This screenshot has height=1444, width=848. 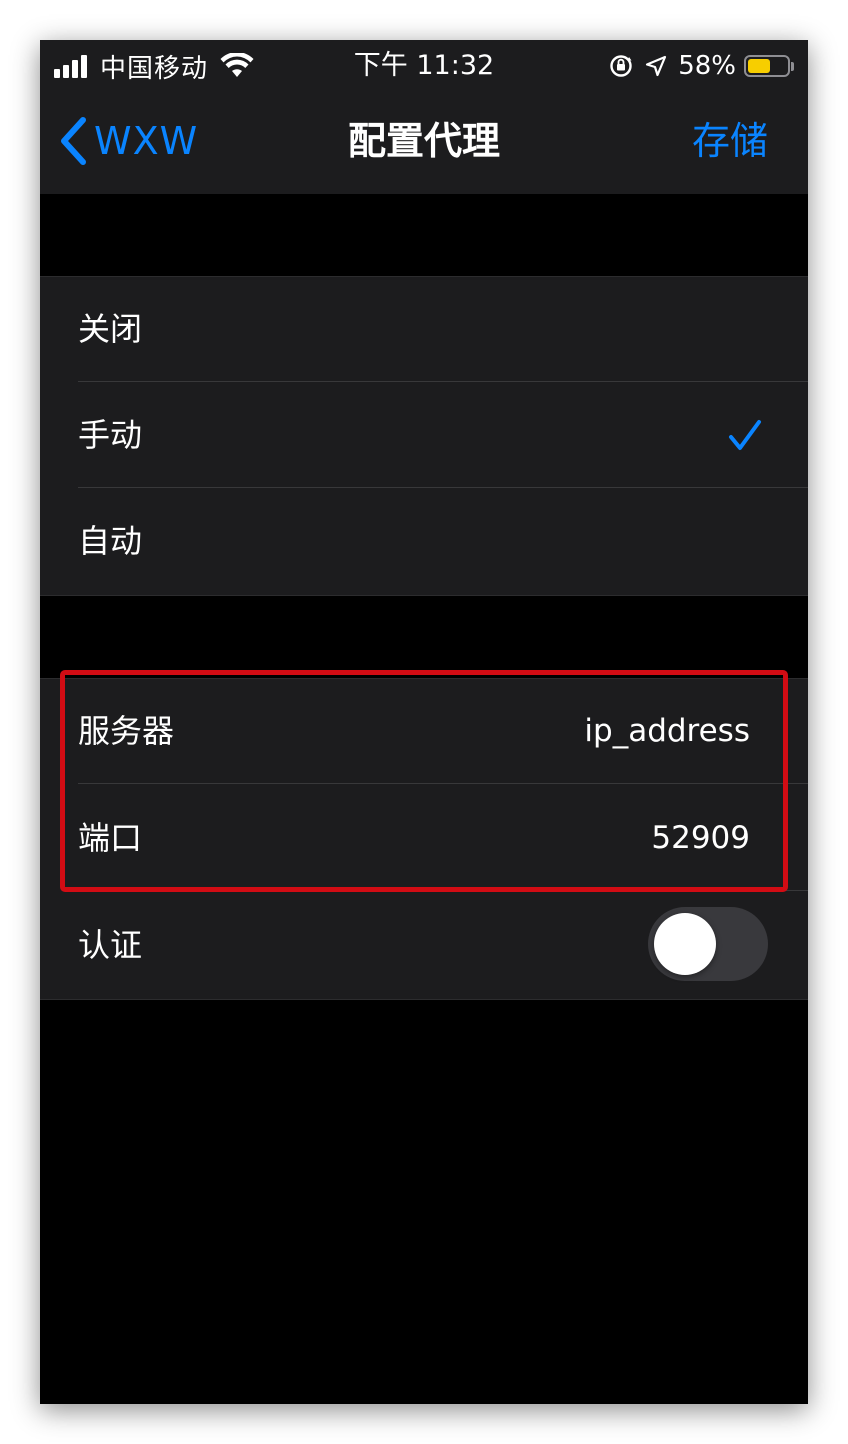 What do you see at coordinates (424, 142) in the screenshot?
I see `navigation-bar: WXW 配置代理 存储` at bounding box center [424, 142].